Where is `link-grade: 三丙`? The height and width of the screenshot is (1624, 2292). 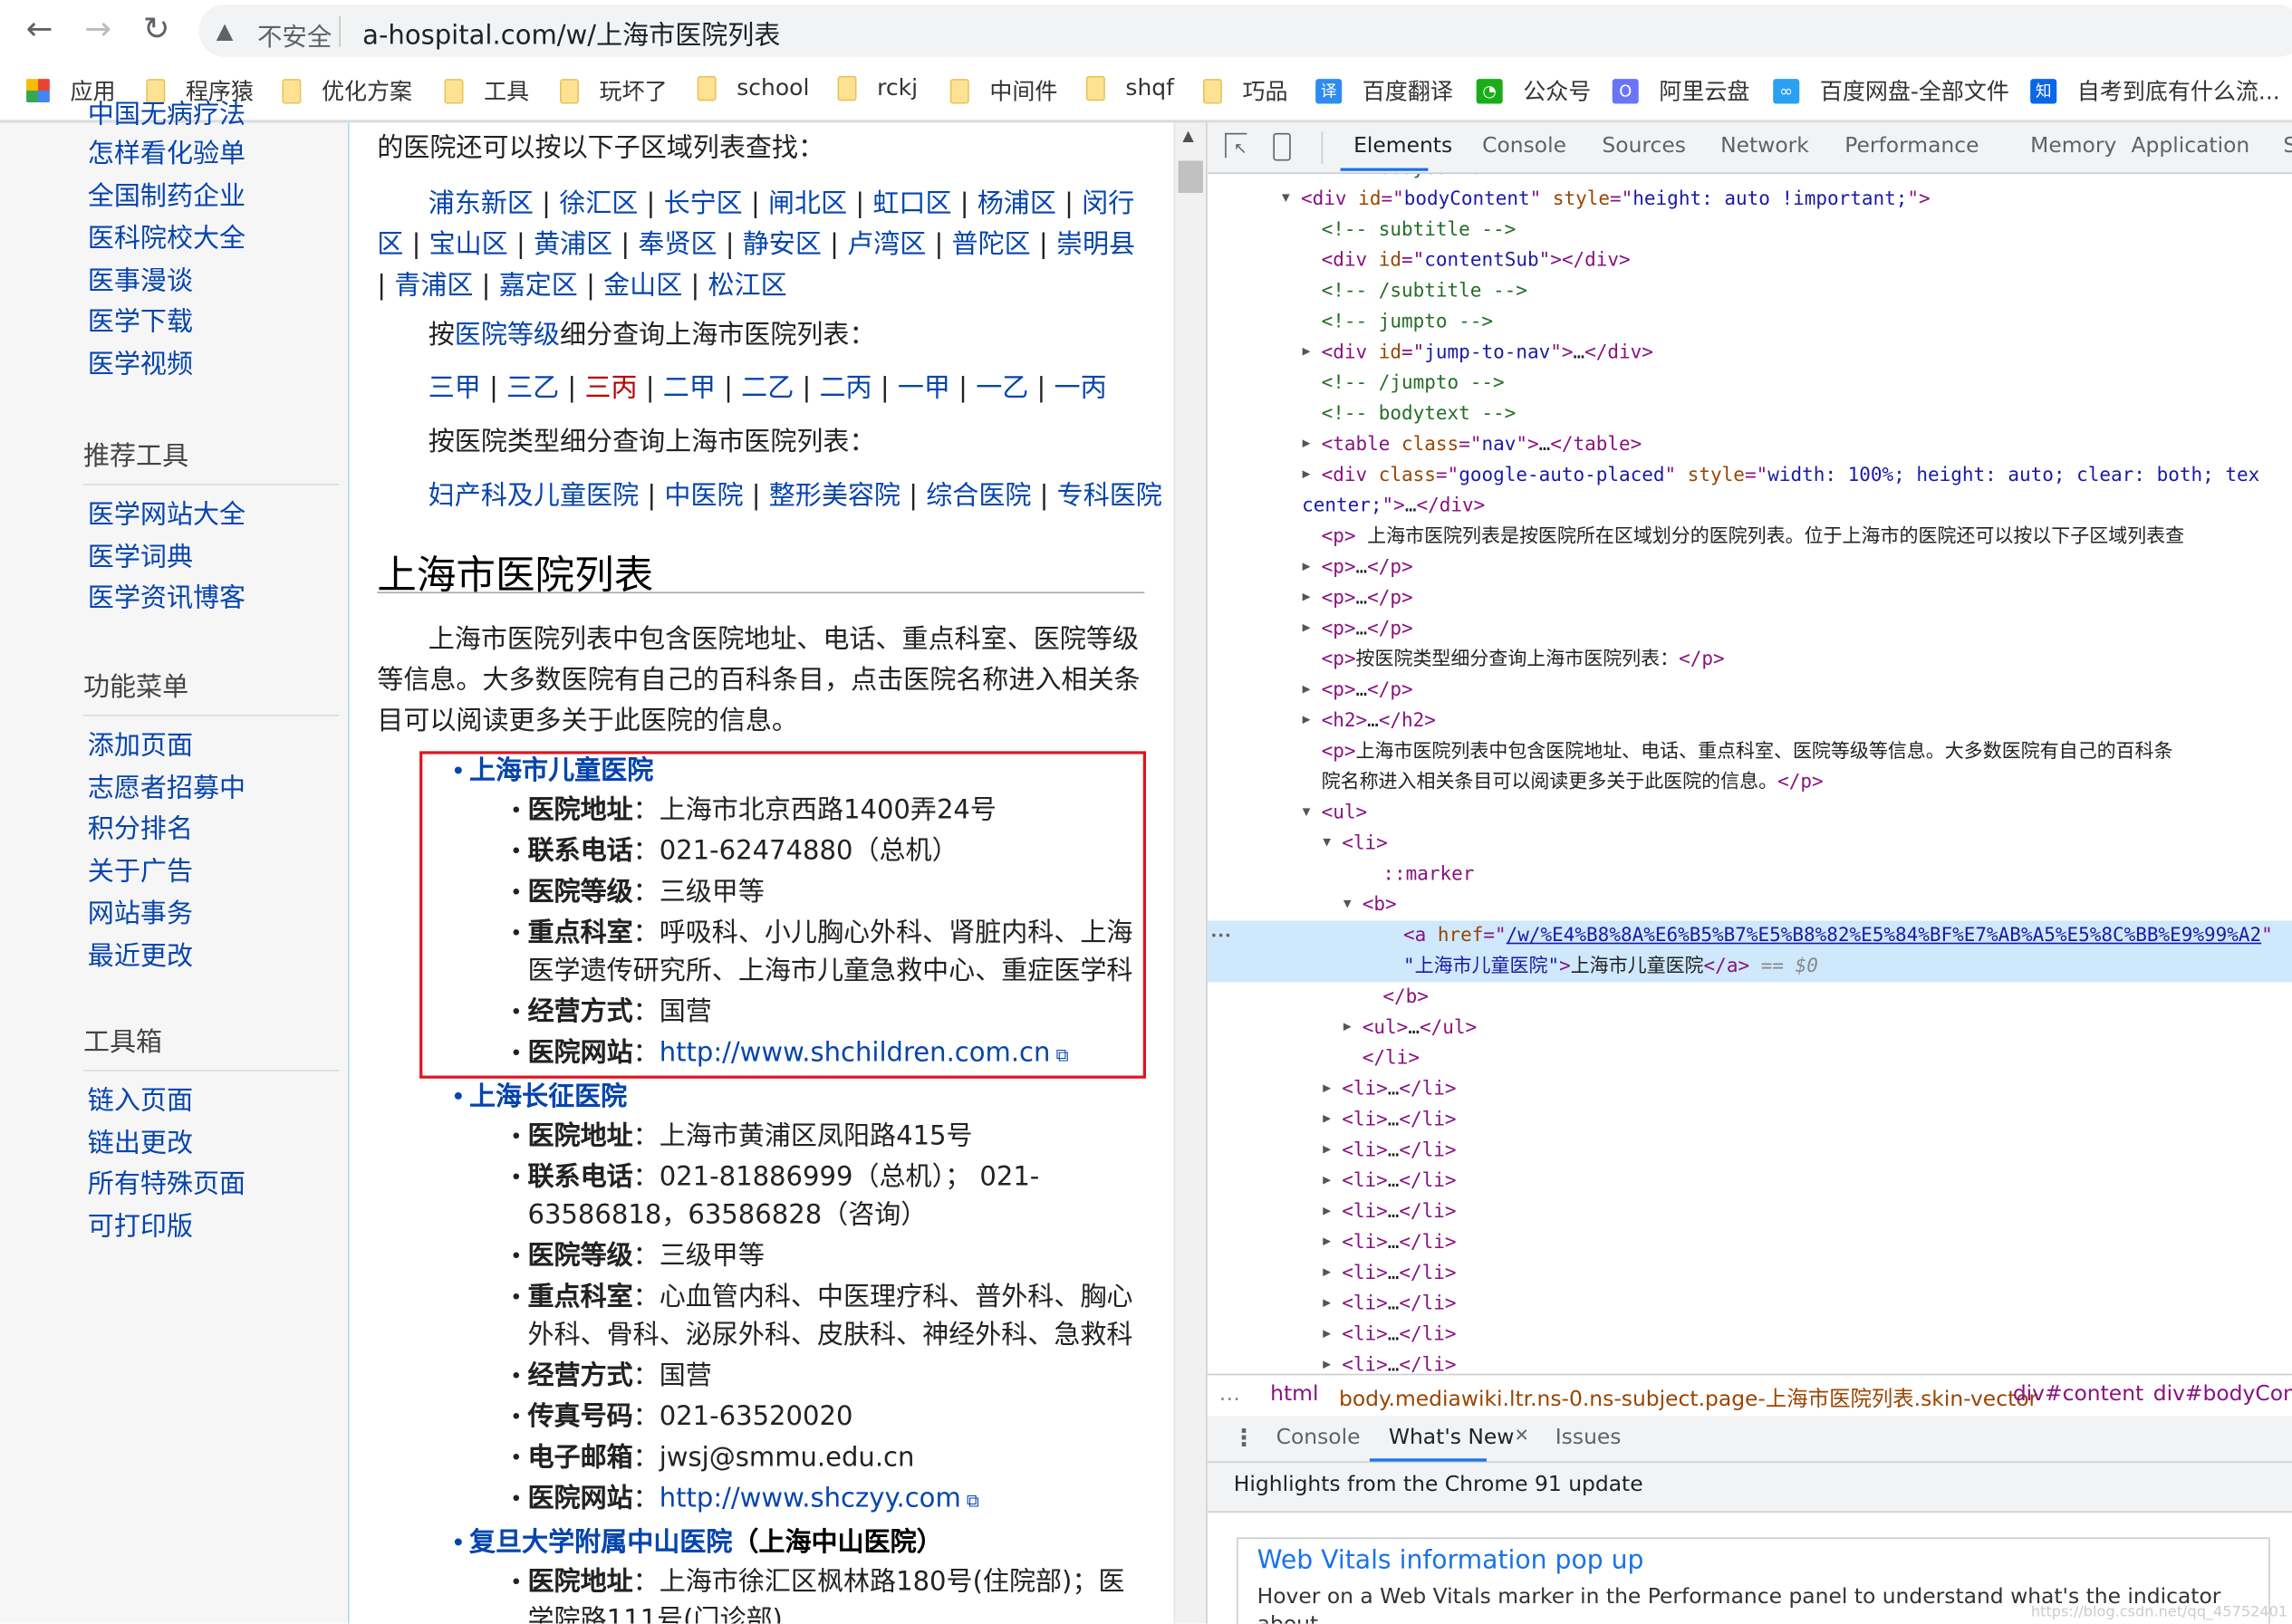 link-grade: 三丙 is located at coordinates (610, 387).